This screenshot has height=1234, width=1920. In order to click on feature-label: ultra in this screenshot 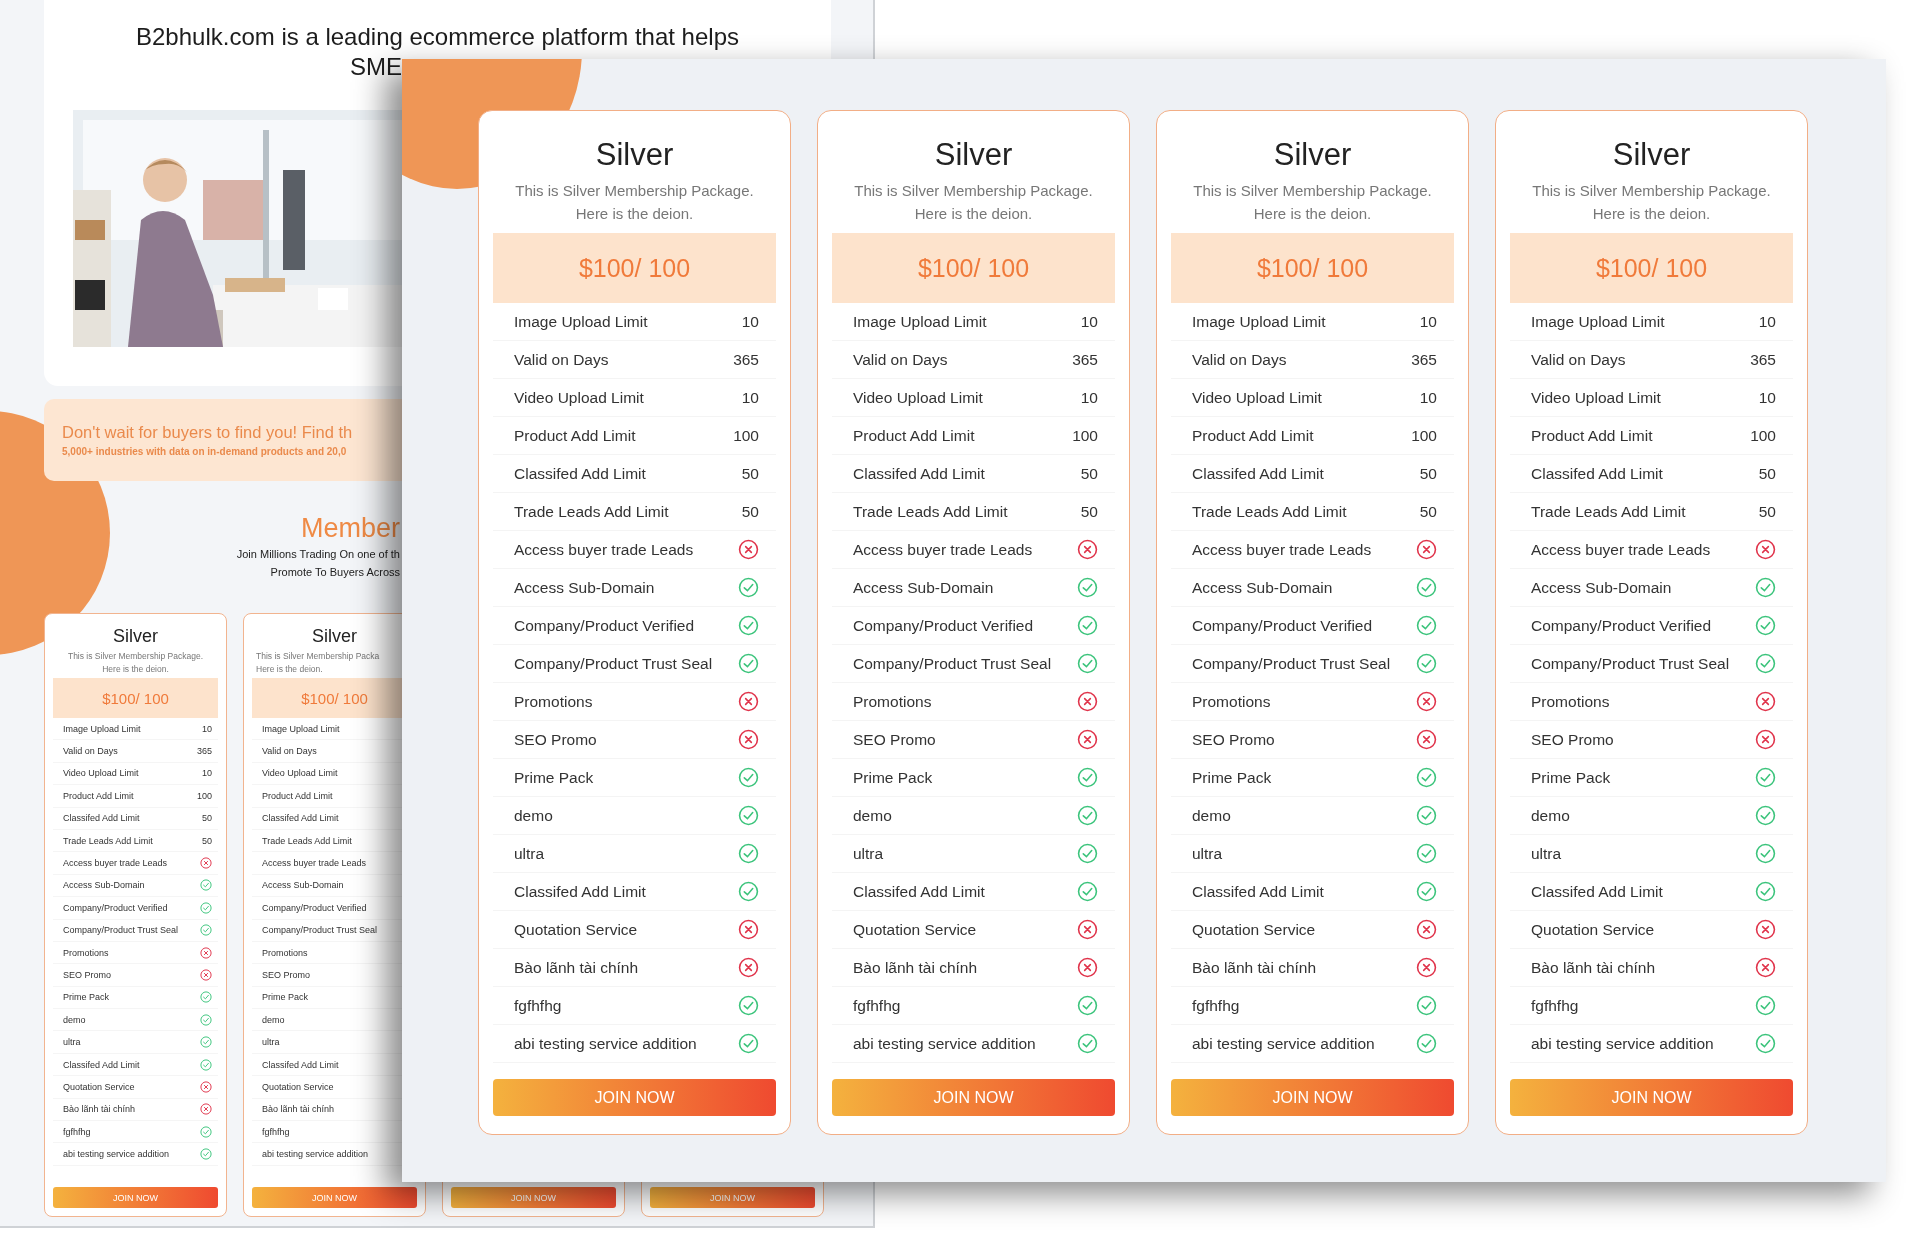, I will do `click(72, 1042)`.